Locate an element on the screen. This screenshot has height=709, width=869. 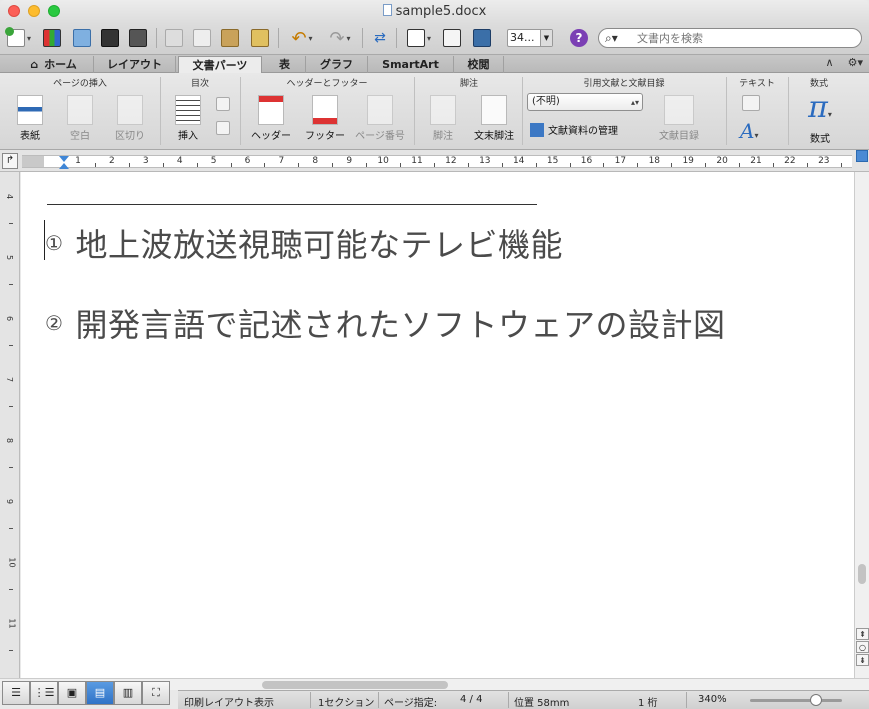
redo-icon: ↷ ▾ is located at coordinates (340, 38).